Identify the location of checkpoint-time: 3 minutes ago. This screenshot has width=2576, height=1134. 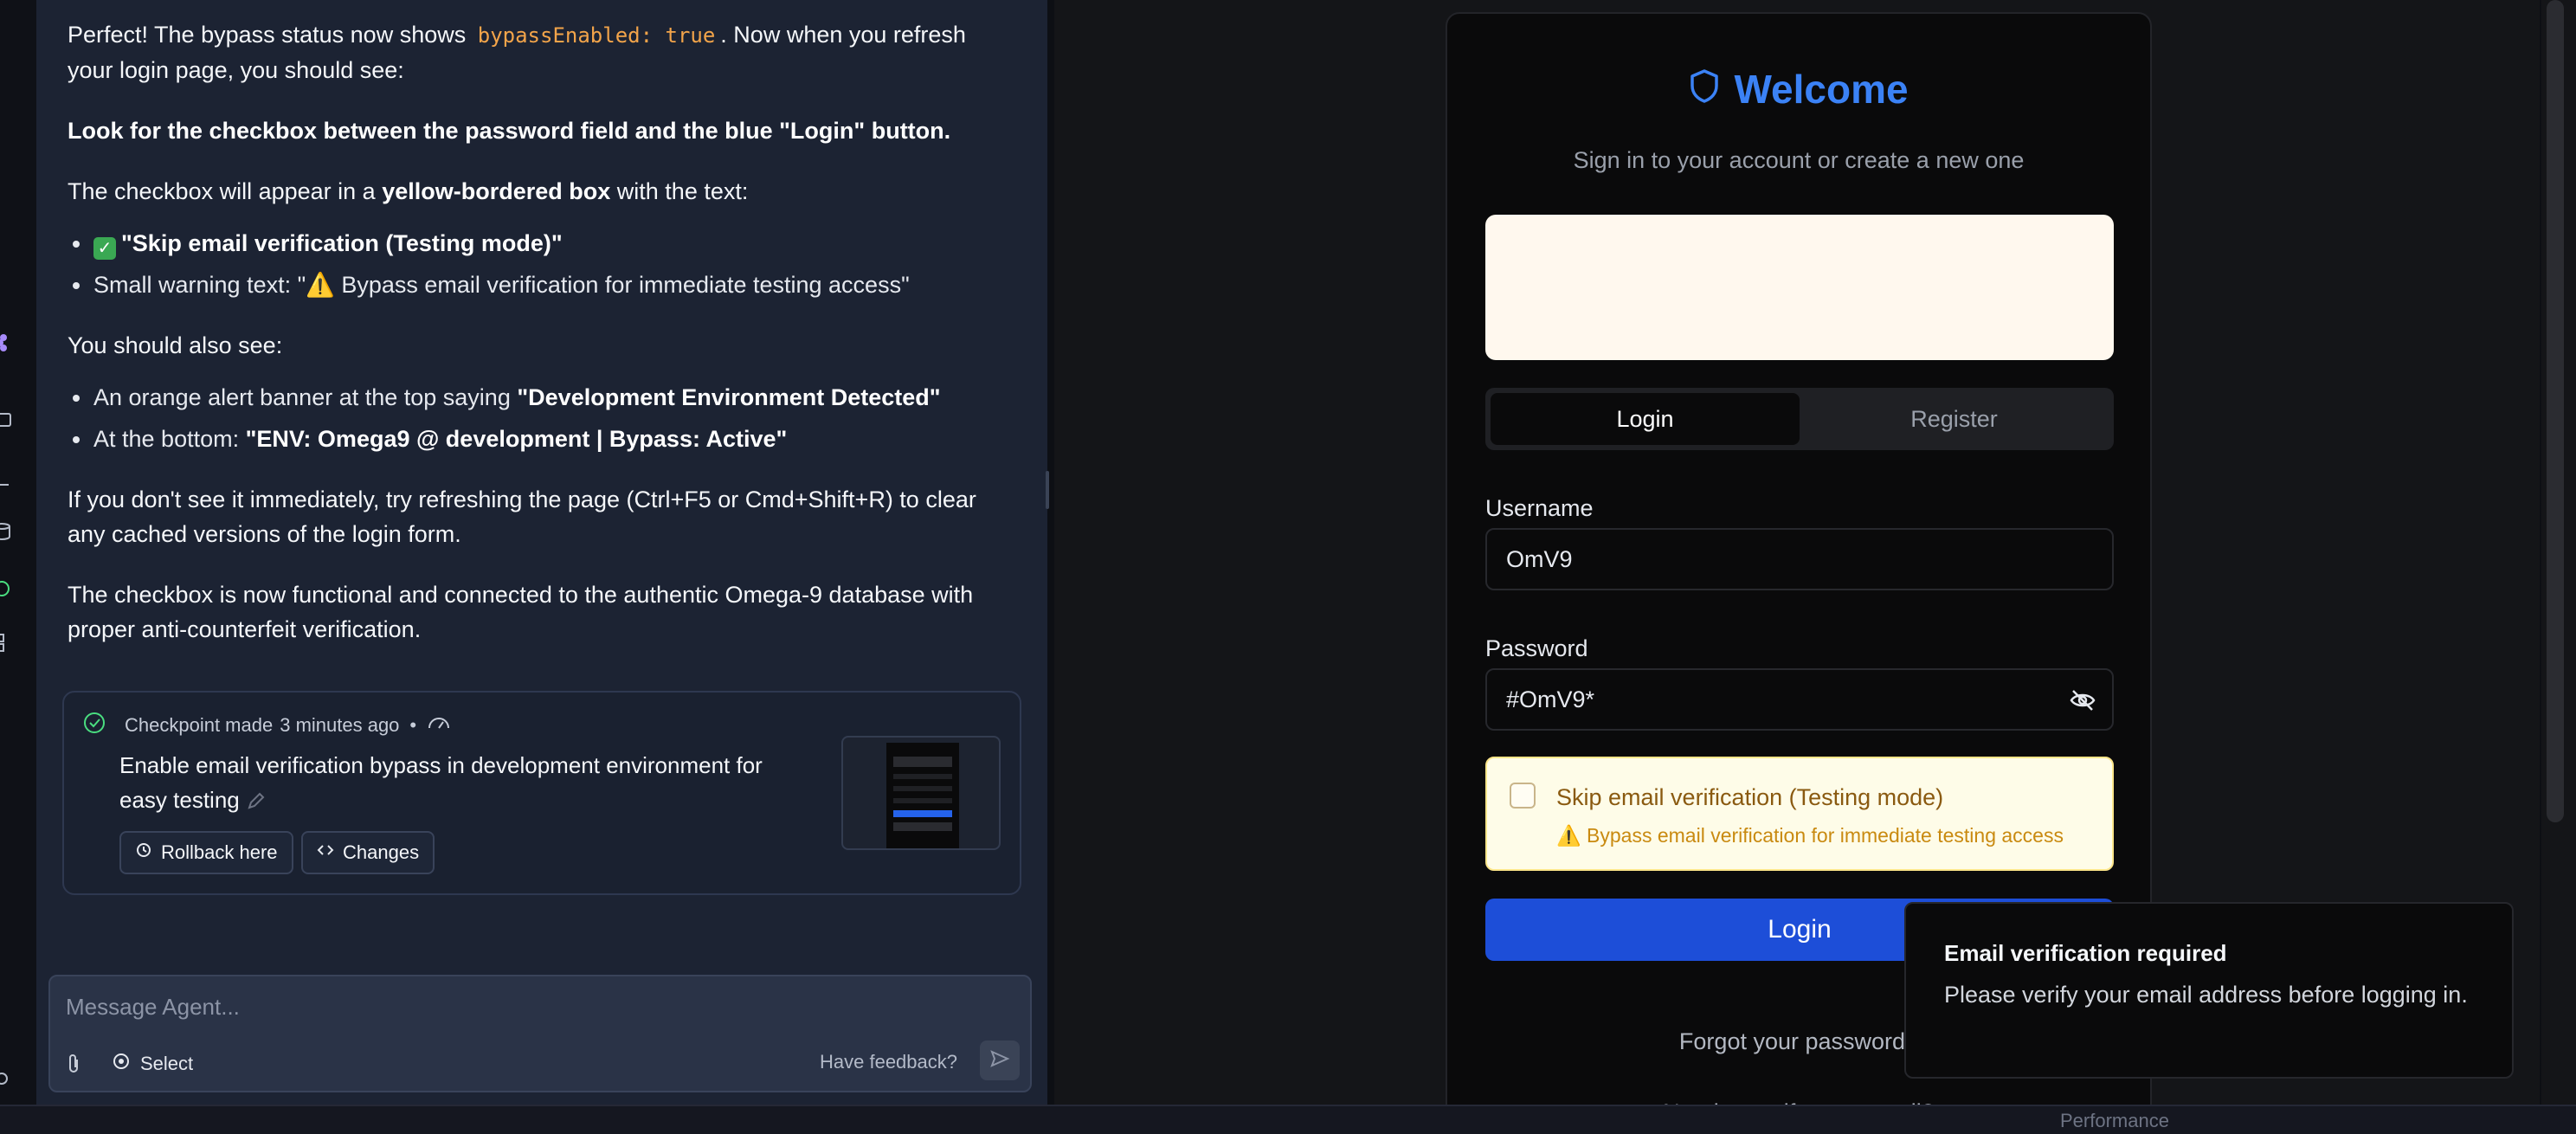
(340, 725).